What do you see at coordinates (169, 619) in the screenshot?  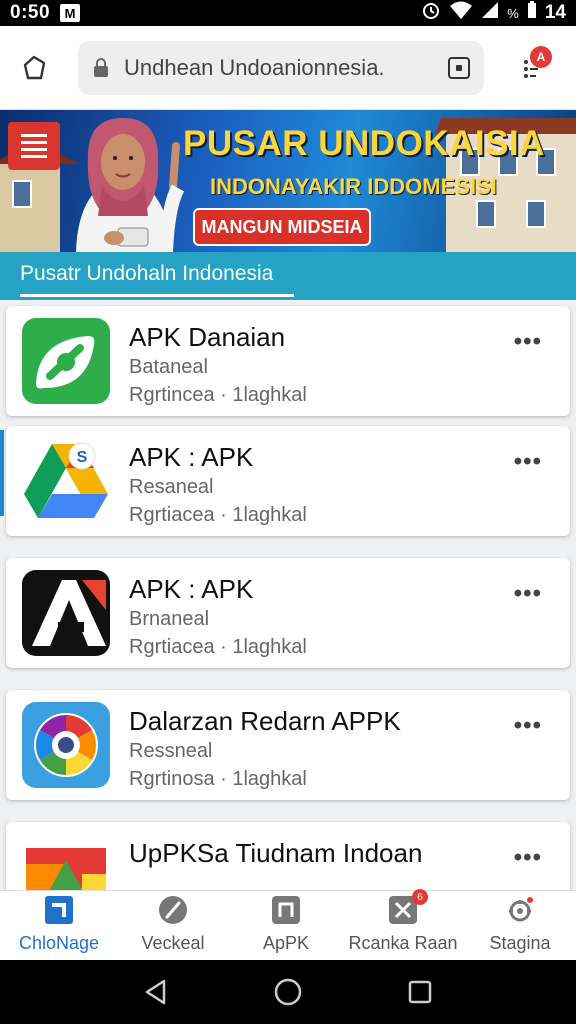 I see `app-developer: Brnaneal` at bounding box center [169, 619].